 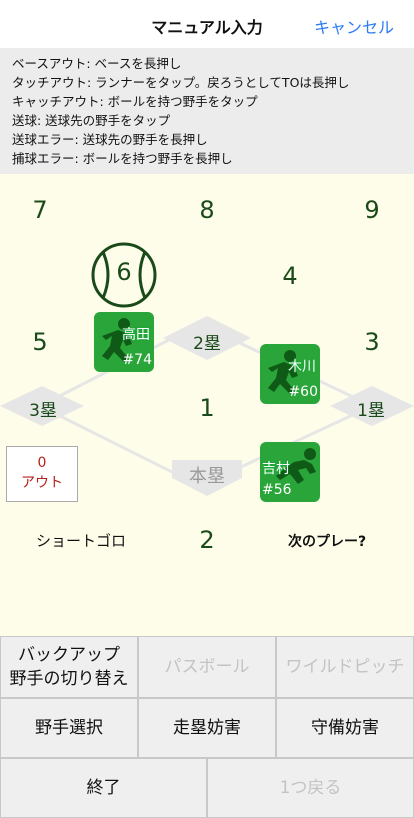 I want to click on help-line: タッチアウト: ランナーをタップ。戻ろうとしてTOは長押し, so click(x=181, y=82).